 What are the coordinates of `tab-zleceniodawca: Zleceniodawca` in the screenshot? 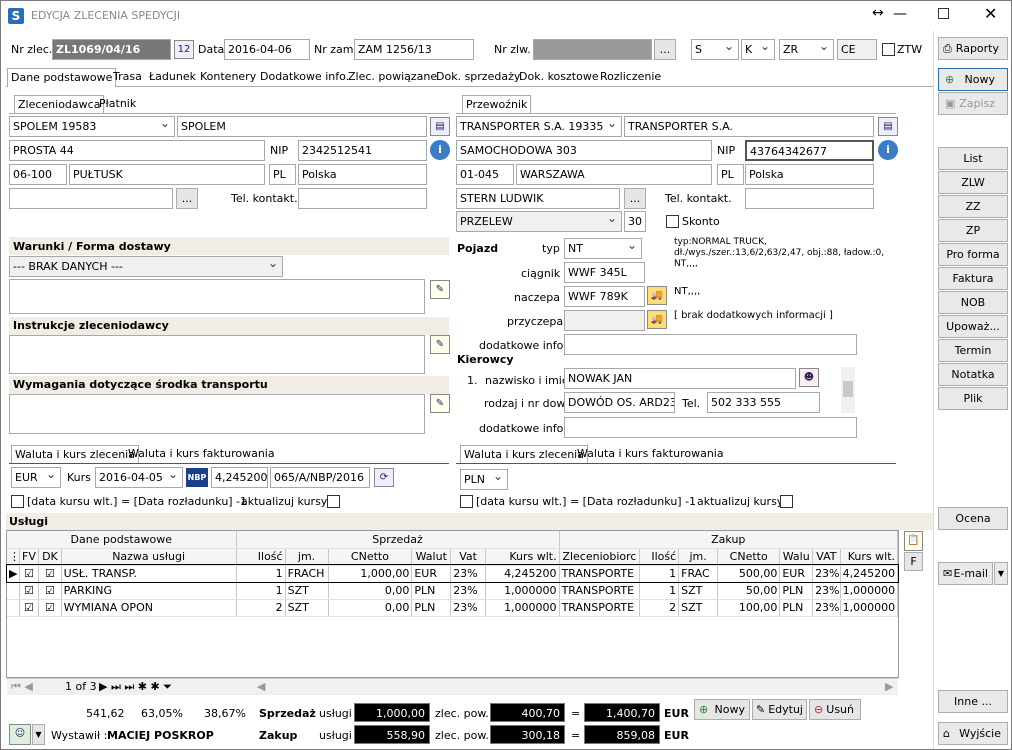 It's located at (59, 104).